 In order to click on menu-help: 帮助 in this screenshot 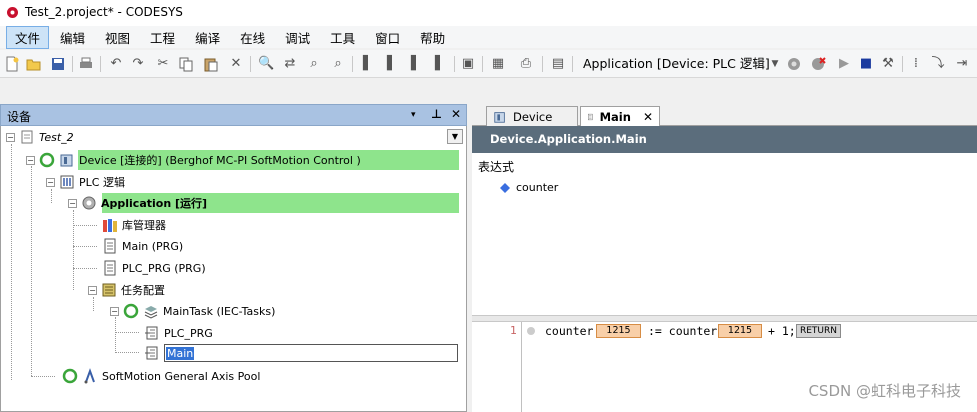, I will do `click(432, 37)`.